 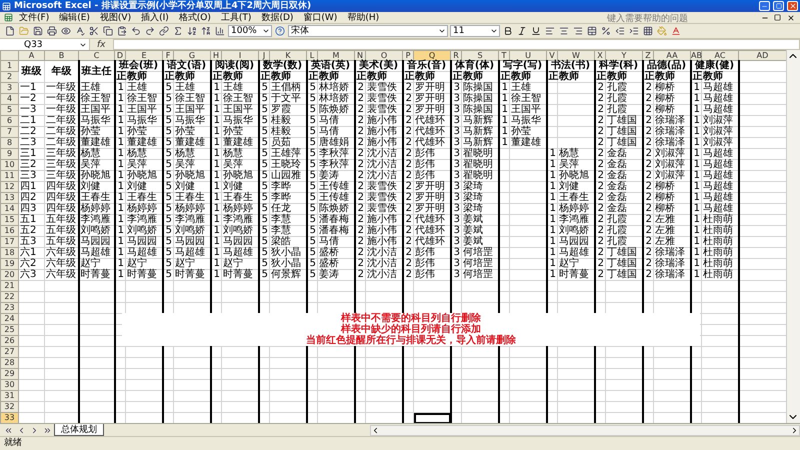 I want to click on row-number: 30, so click(x=9, y=385).